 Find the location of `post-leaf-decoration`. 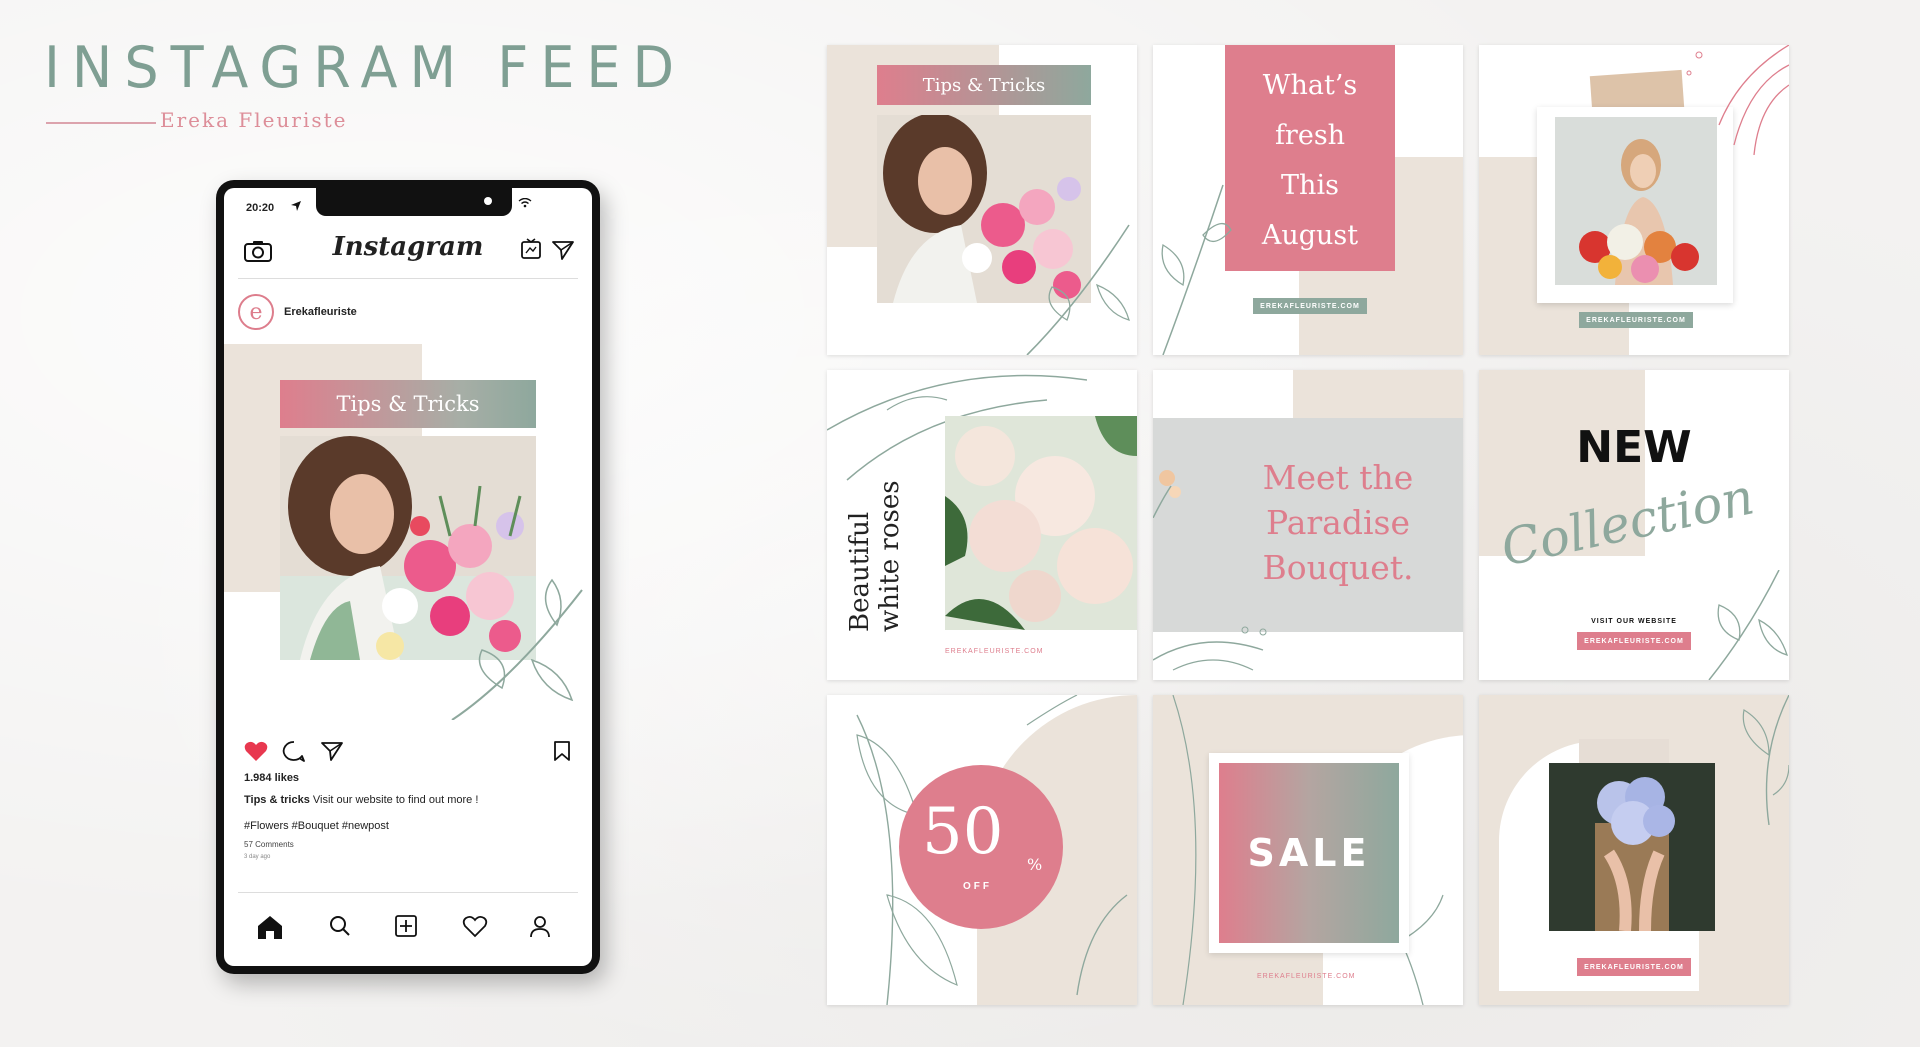

post-leaf-decoration is located at coordinates (517, 649).